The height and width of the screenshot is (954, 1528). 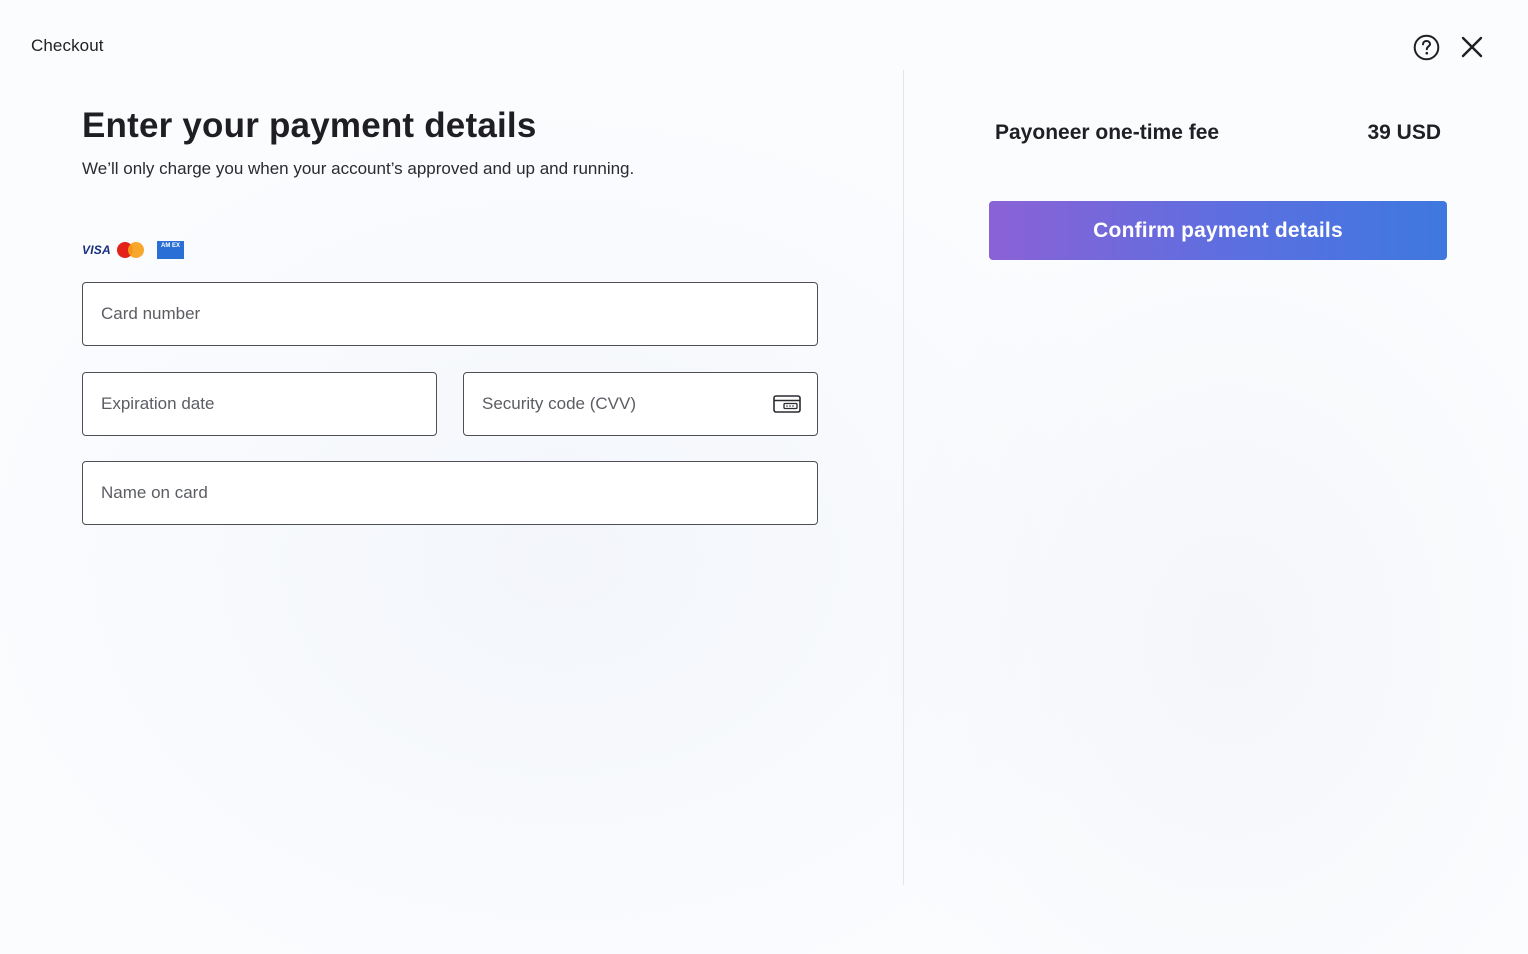 I want to click on close-button, so click(x=1472, y=47).